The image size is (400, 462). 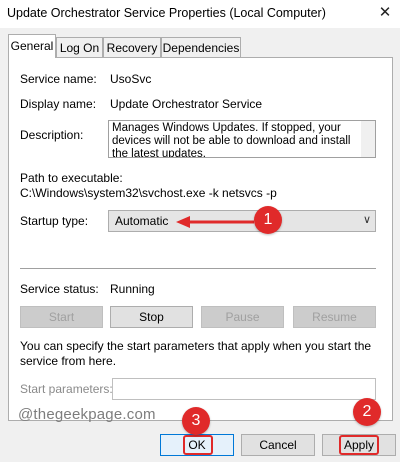 I want to click on startup-type-value: Automatic, so click(x=142, y=221).